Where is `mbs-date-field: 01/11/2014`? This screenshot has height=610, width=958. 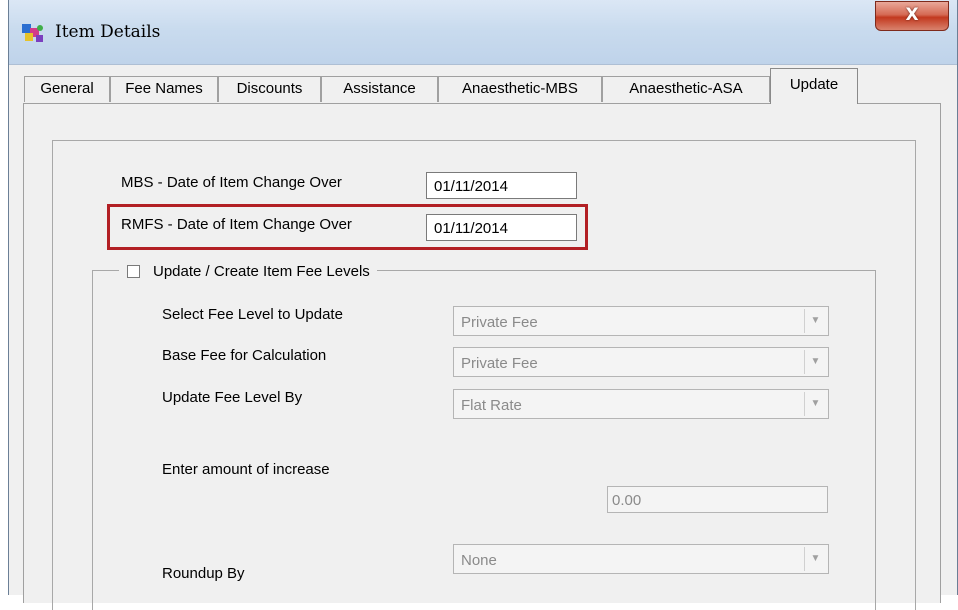
mbs-date-field: 01/11/2014 is located at coordinates (501, 185).